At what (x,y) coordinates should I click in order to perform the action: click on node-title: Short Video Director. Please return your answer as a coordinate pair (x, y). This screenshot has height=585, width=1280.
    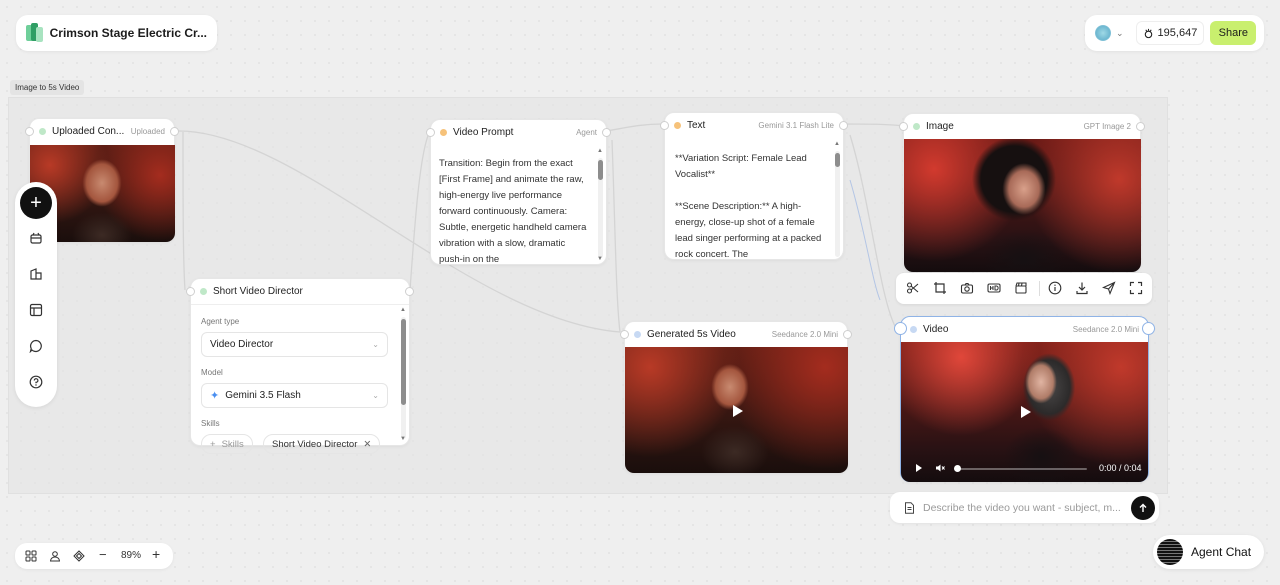
    Looking at the image, I should click on (258, 291).